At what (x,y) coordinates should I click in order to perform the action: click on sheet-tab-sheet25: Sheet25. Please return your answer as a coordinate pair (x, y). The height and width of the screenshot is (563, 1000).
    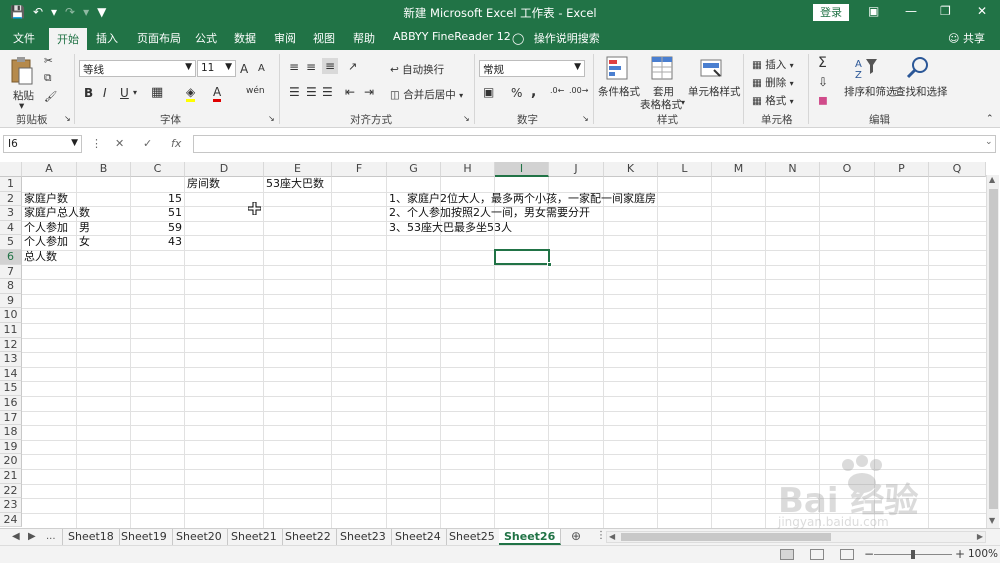
    Looking at the image, I should click on (472, 537).